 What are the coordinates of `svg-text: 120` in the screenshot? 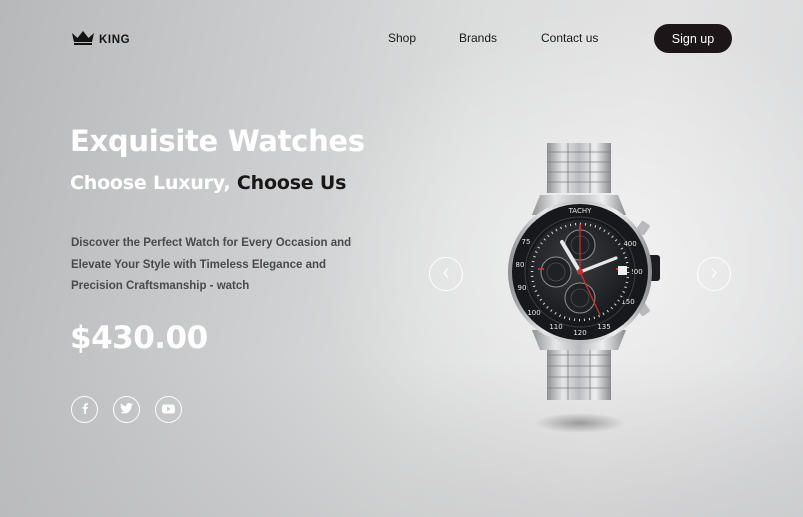 It's located at (579, 333).